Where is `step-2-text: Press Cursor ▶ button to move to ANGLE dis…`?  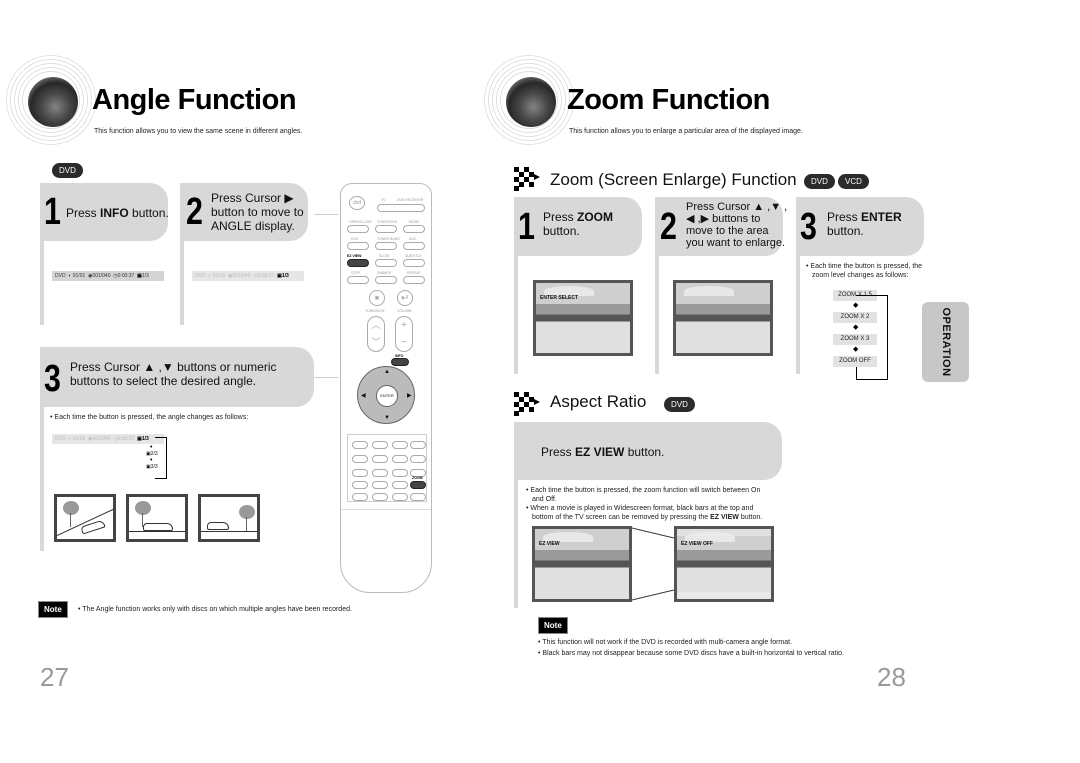 step-2-text: Press Cursor ▶ button to move to ANGLE dis… is located at coordinates (257, 212).